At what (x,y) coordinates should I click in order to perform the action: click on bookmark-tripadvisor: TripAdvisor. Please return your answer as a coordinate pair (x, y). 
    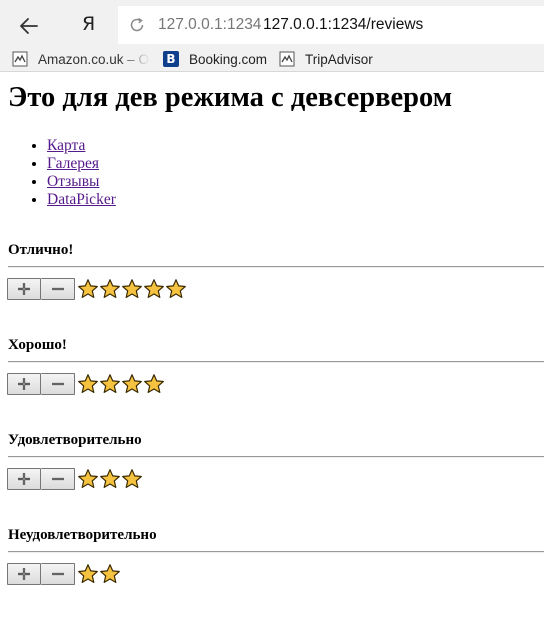
    Looking at the image, I should click on (329, 59).